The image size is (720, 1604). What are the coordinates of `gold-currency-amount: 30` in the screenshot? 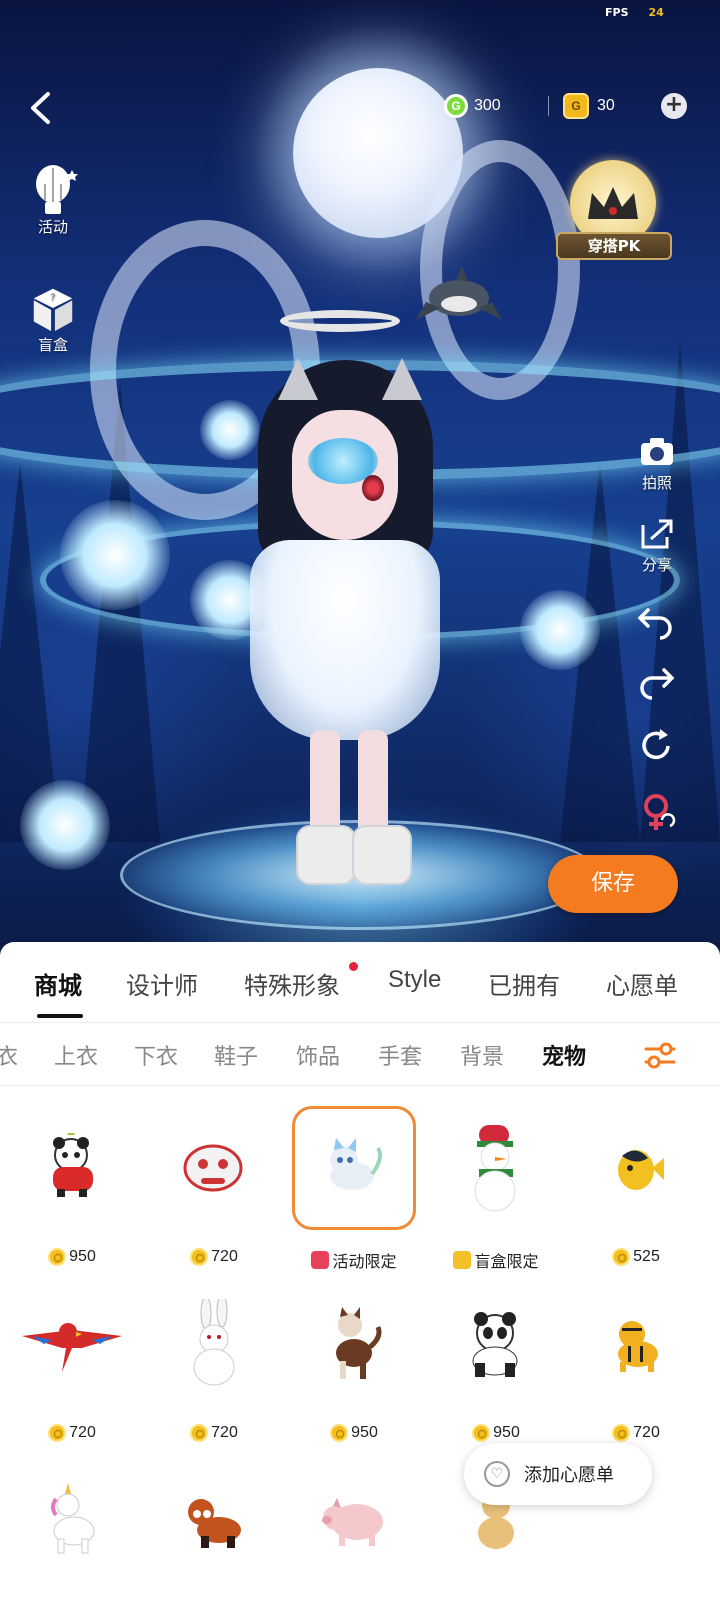 It's located at (606, 105).